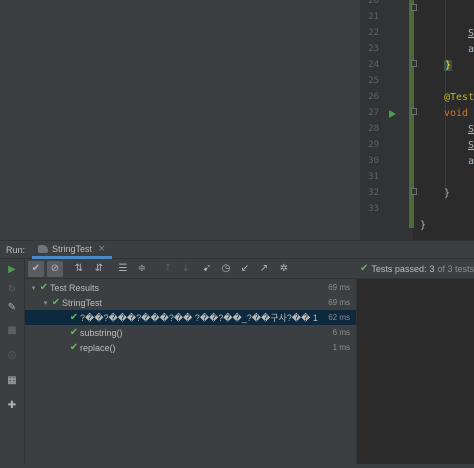 The image size is (474, 468). What do you see at coordinates (142, 269) in the screenshot?
I see `collapse-all-icon: ≑` at bounding box center [142, 269].